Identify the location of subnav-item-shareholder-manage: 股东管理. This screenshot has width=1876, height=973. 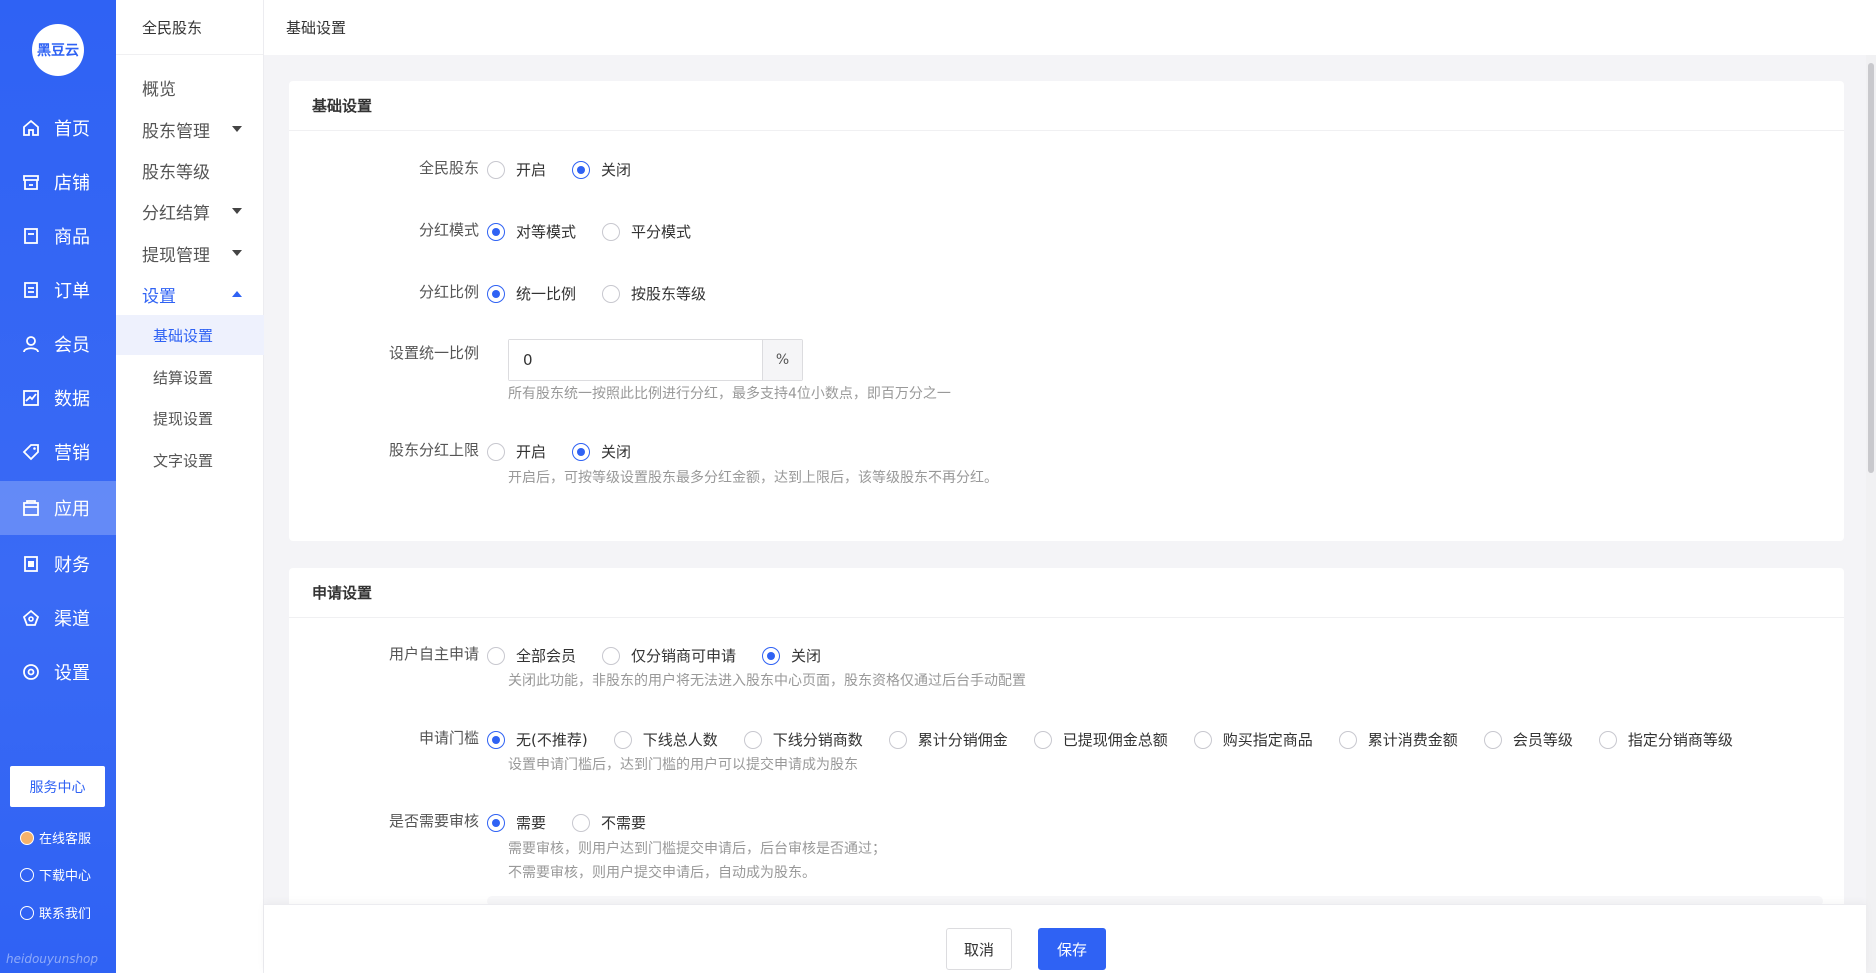
(190, 129).